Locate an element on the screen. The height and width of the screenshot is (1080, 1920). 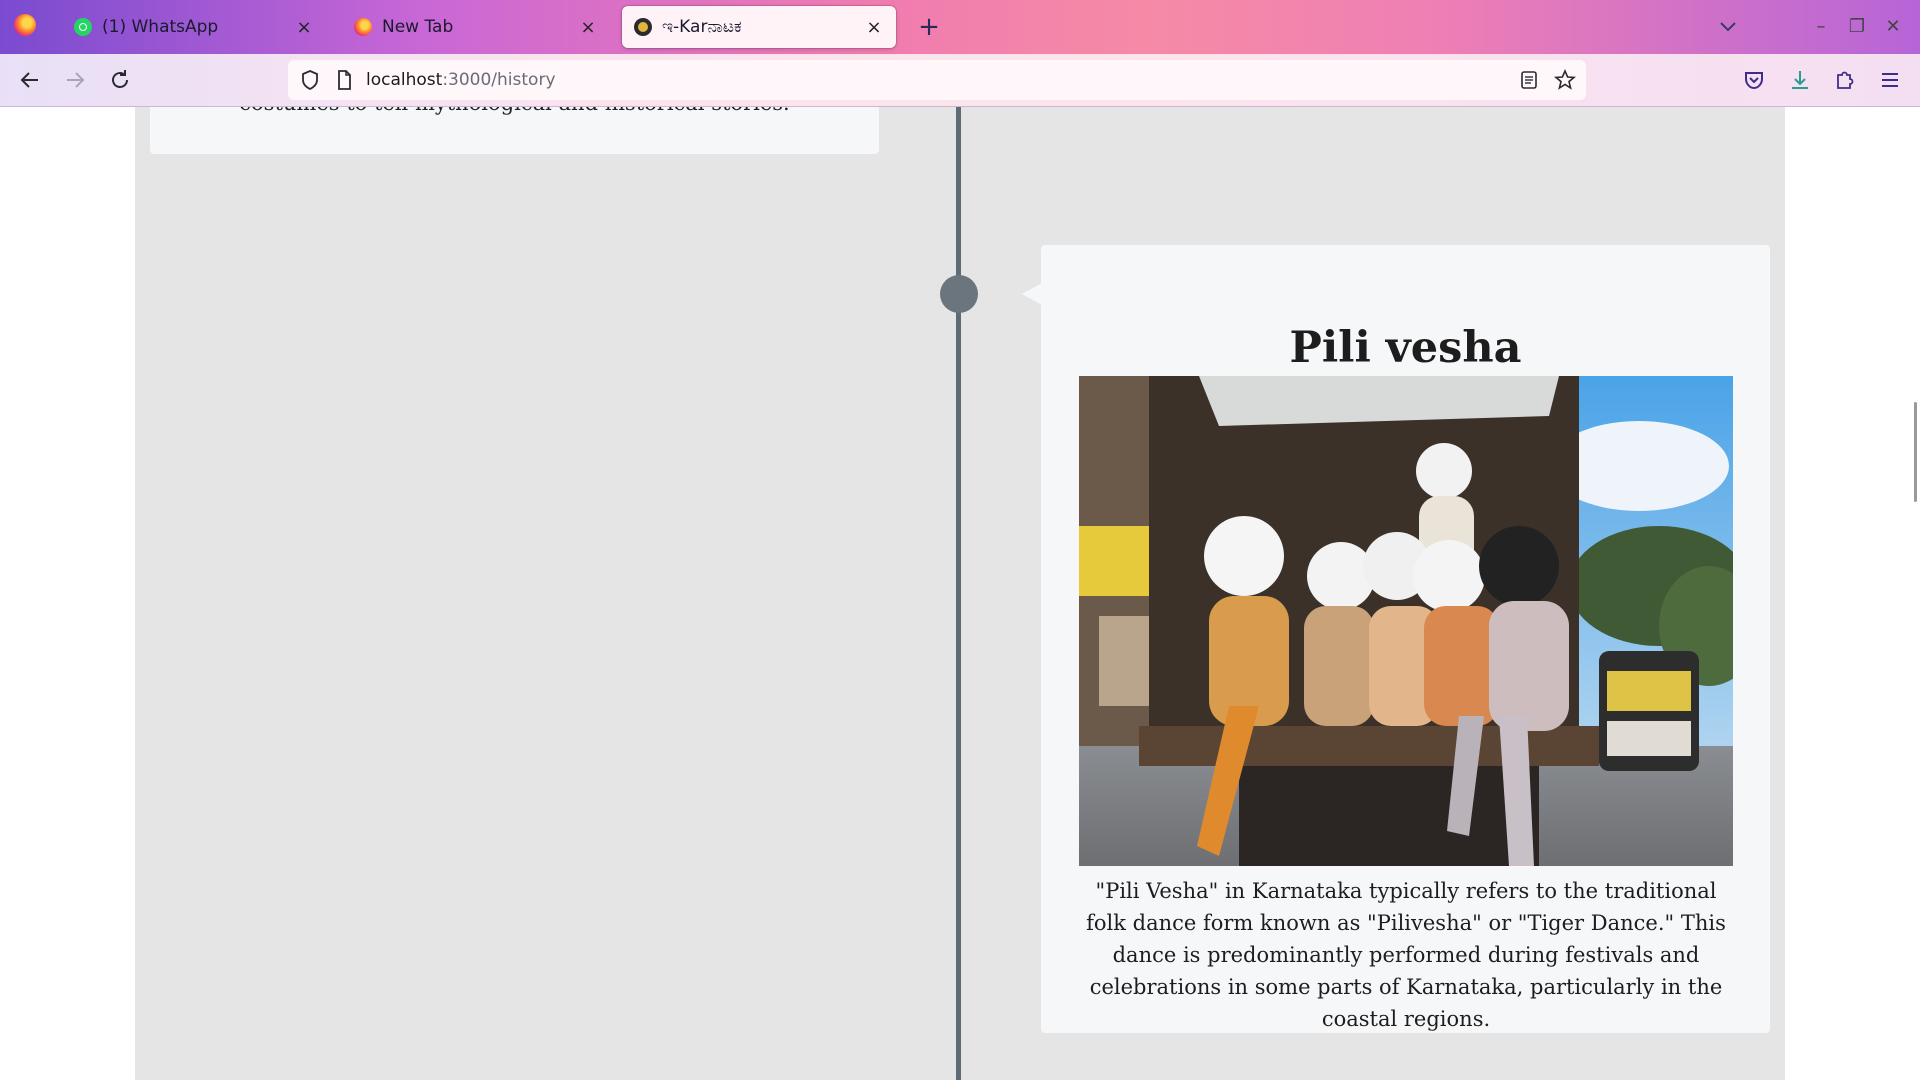
minimize-button: – is located at coordinates (1821, 27).